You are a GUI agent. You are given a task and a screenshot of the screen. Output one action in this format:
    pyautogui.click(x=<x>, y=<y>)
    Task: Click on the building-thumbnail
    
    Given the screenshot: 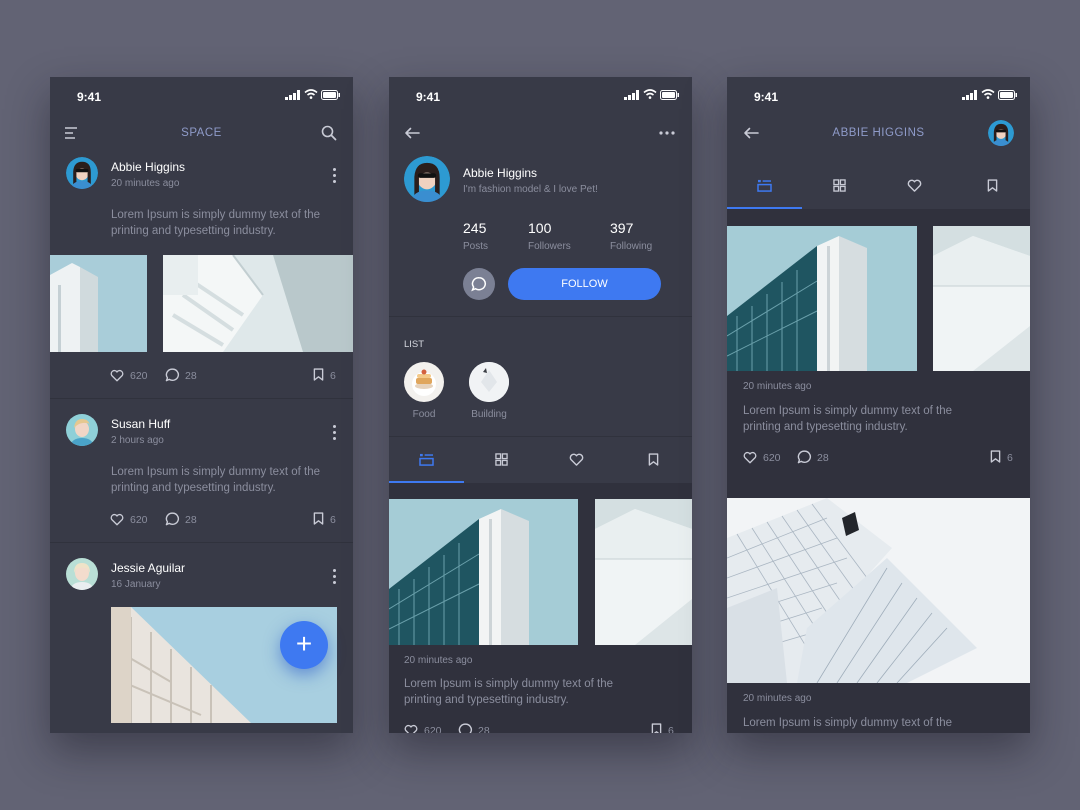 What is the action you would take?
    pyautogui.click(x=489, y=382)
    